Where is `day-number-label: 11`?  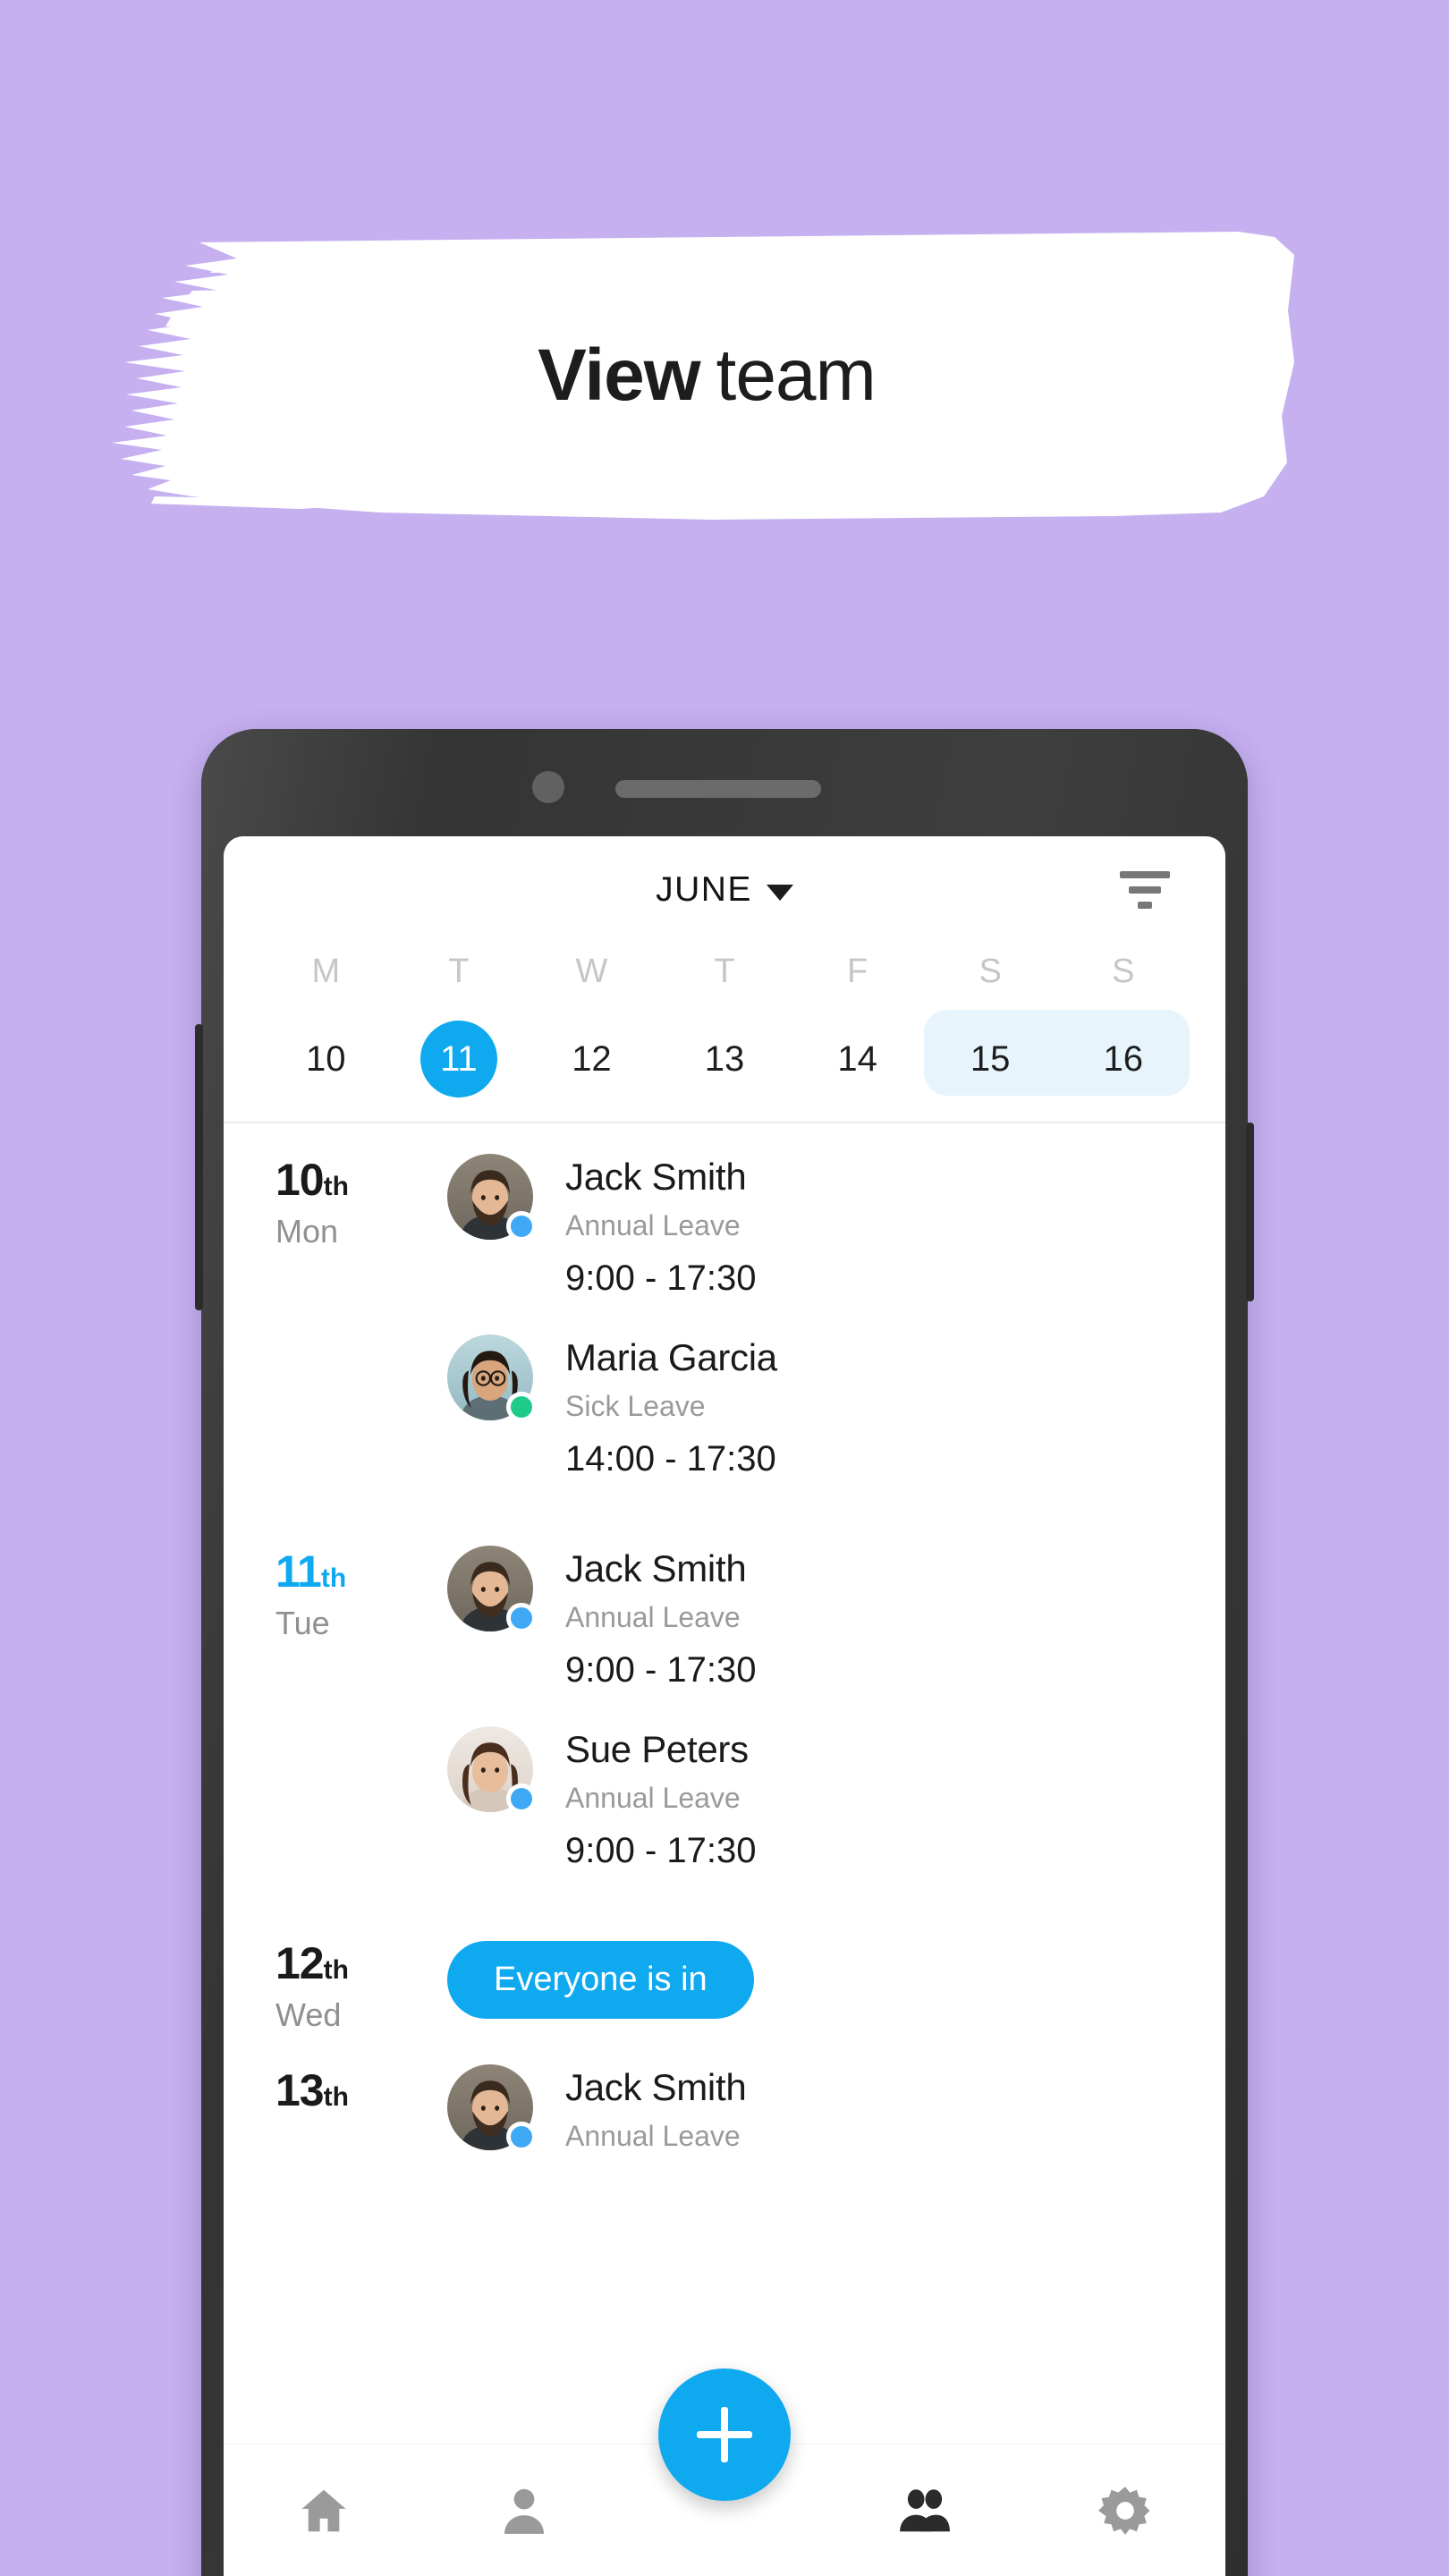
day-number-label: 11 is located at coordinates (458, 1059).